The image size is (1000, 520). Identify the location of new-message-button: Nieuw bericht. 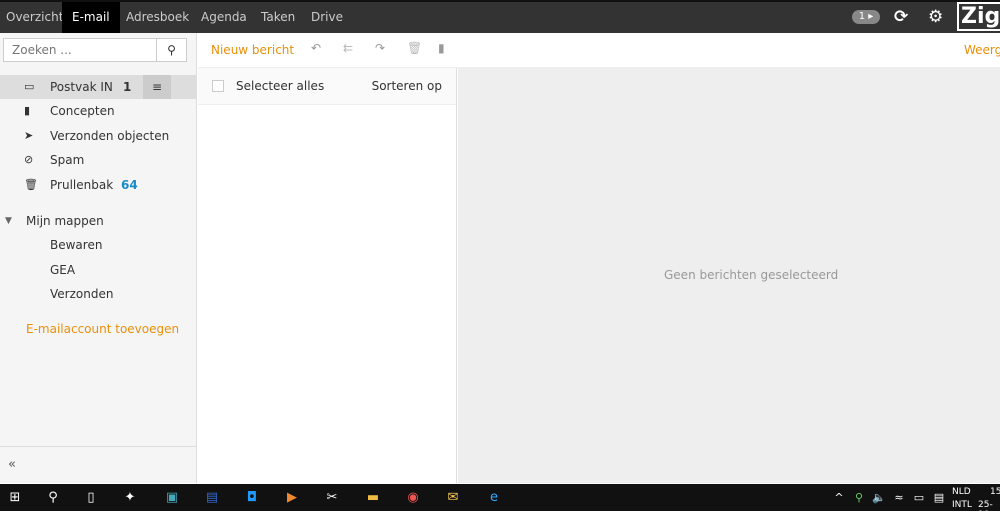
(252, 50).